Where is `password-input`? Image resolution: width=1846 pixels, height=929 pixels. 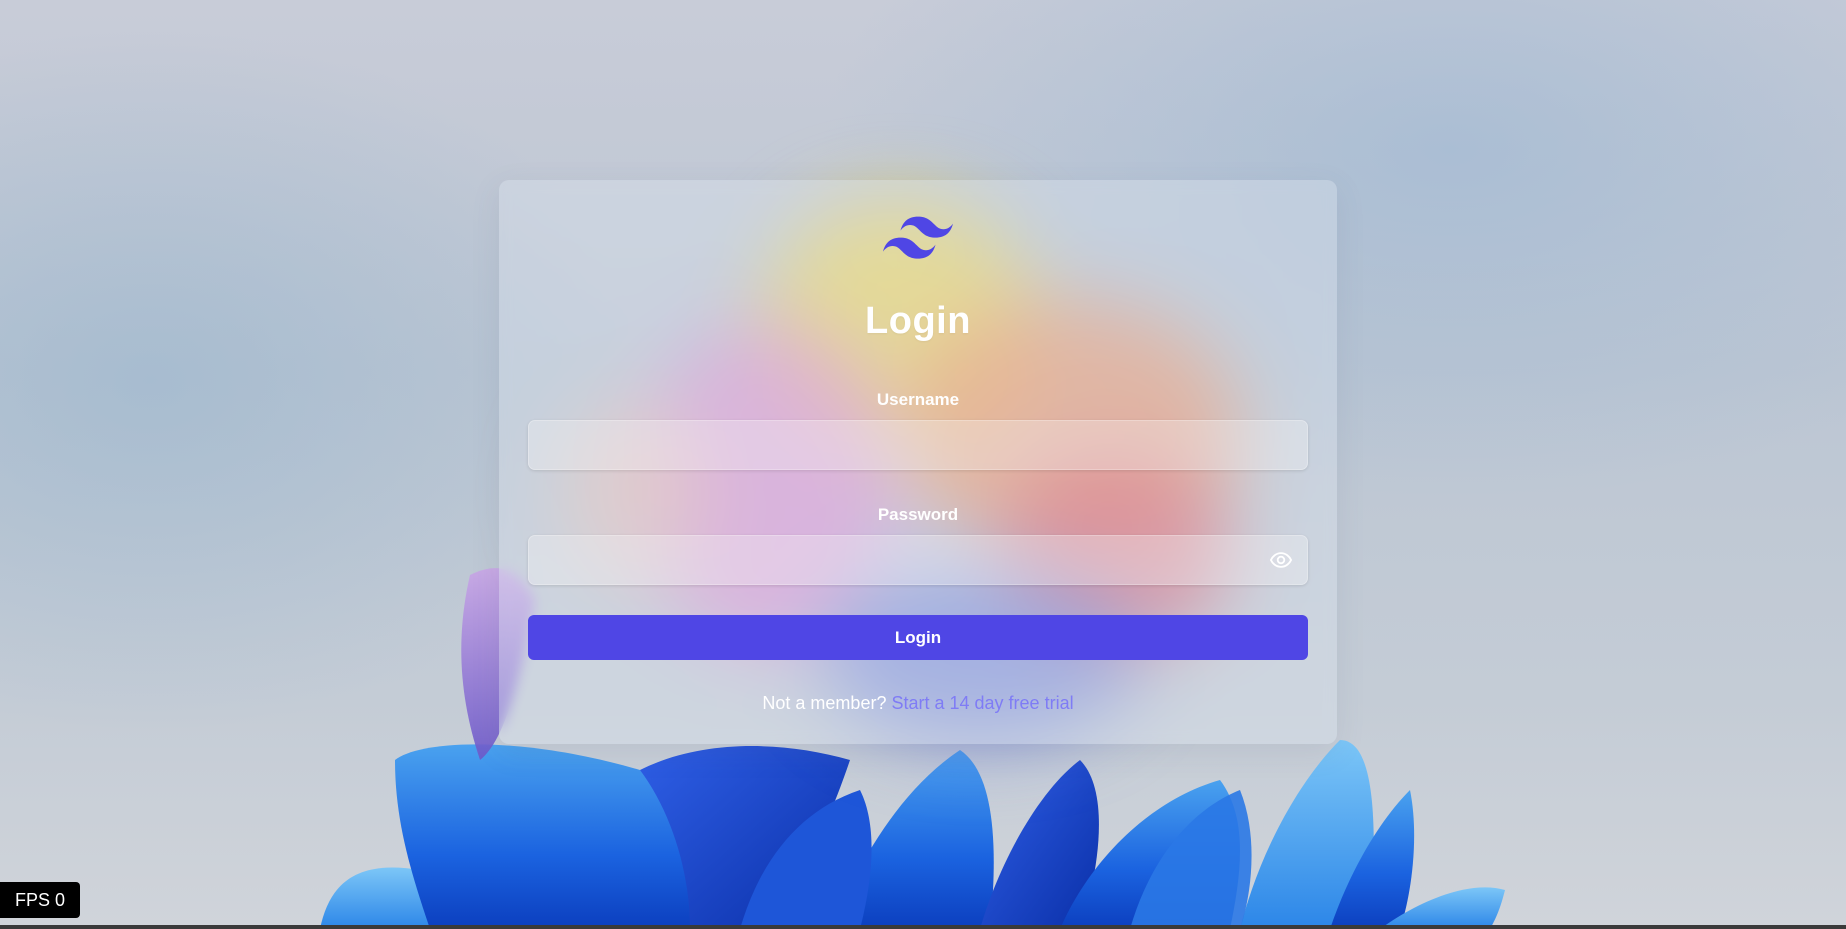
password-input is located at coordinates (918, 560).